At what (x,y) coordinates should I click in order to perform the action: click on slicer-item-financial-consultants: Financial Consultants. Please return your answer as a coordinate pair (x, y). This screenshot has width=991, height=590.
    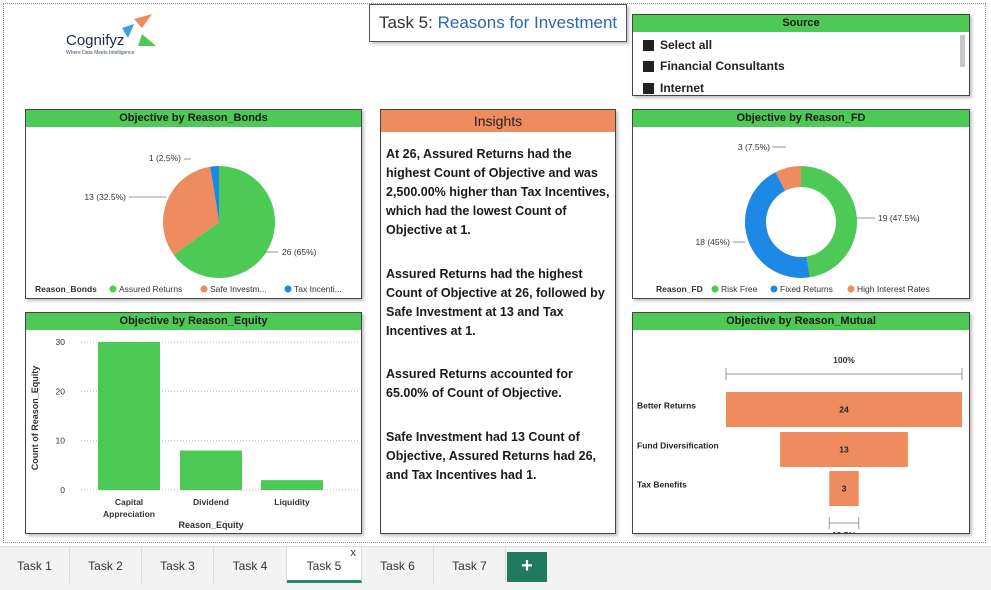
    Looking at the image, I should click on (714, 66).